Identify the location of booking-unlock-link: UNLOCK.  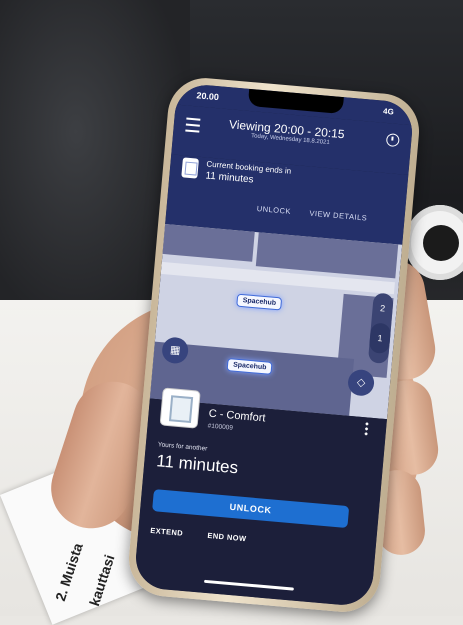
(273, 210).